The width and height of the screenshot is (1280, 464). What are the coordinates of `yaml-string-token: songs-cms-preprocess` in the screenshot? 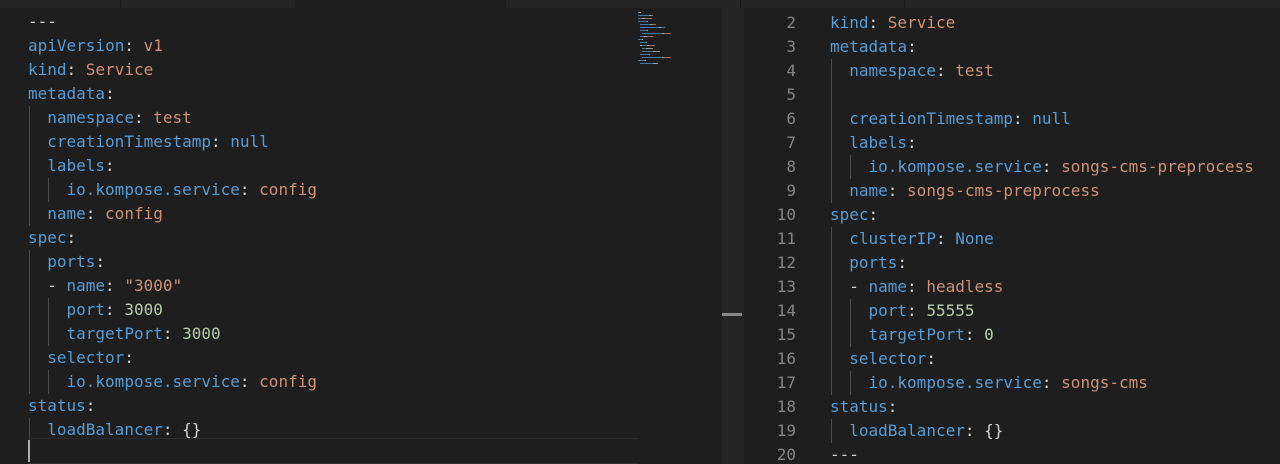 It's located at (1003, 190).